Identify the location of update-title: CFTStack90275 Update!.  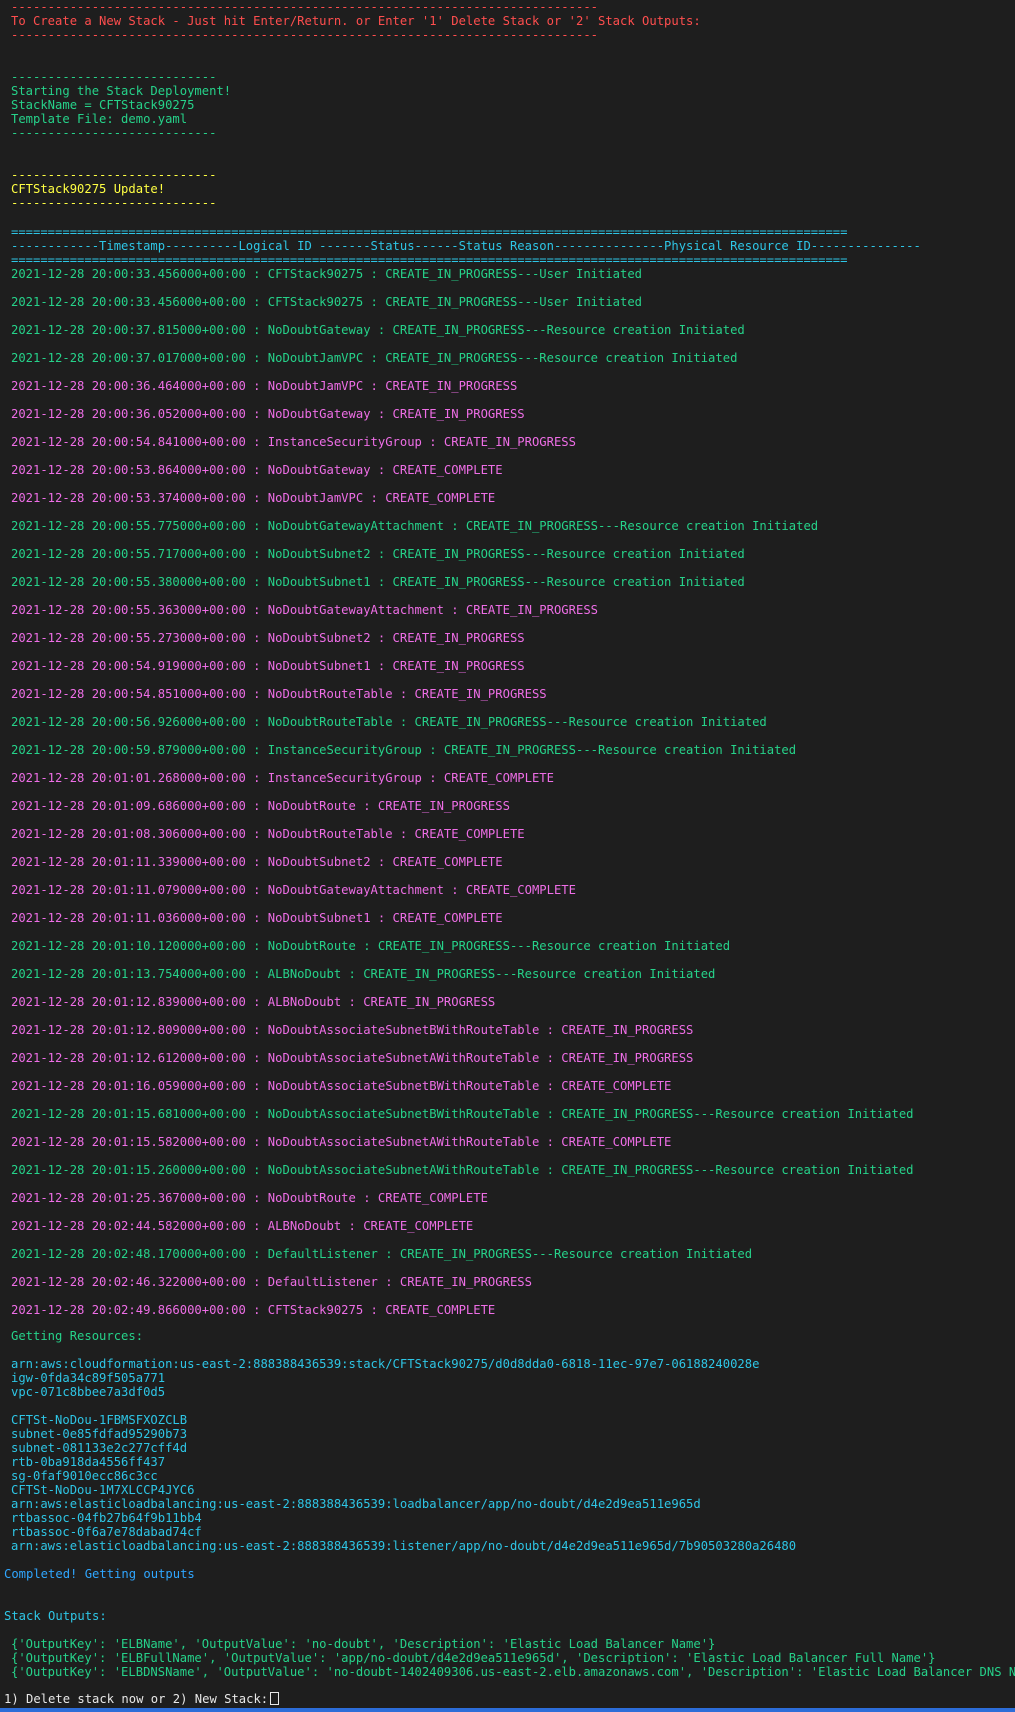
(88, 189).